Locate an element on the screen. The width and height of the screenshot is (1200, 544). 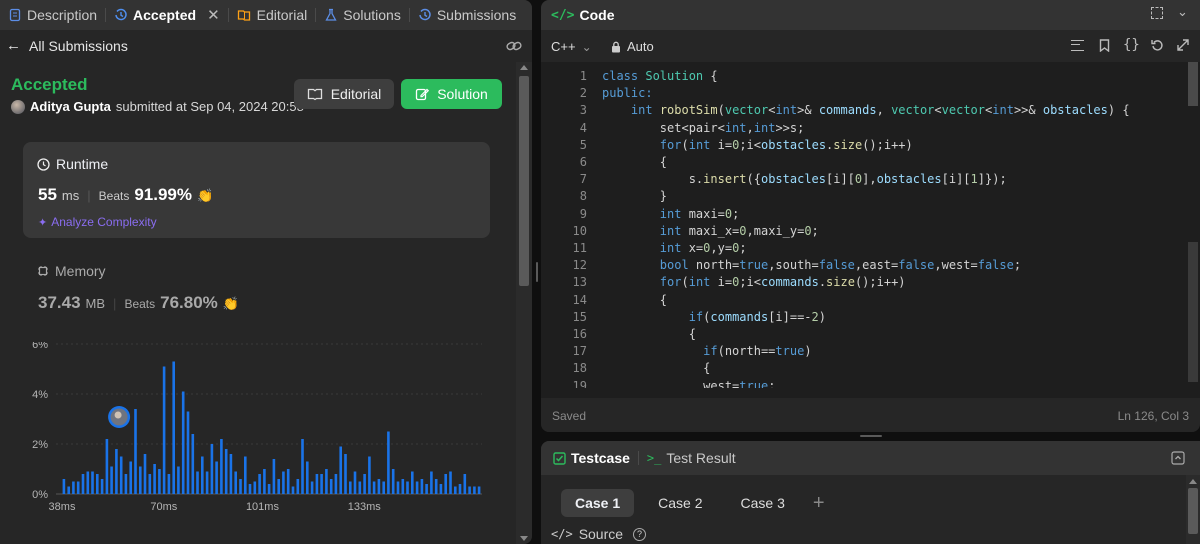
code-token: [i]==- is located at coordinates (790, 316).